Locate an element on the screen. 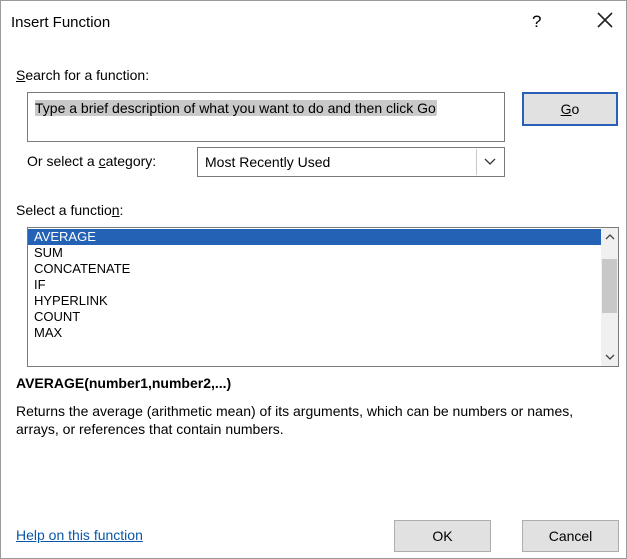 The image size is (627, 559). close-icon is located at coordinates (605, 20).